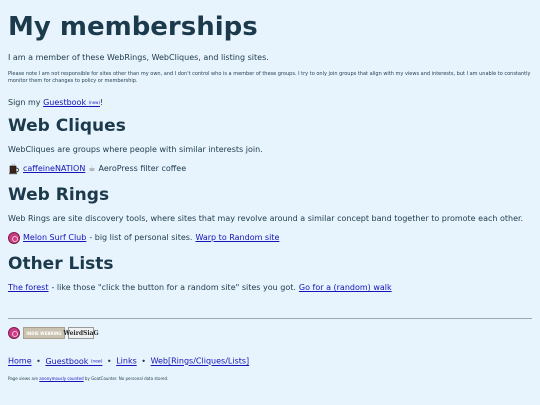 This screenshot has width=540, height=405. I want to click on guestbook-link: Guestbook (new), so click(71, 102).